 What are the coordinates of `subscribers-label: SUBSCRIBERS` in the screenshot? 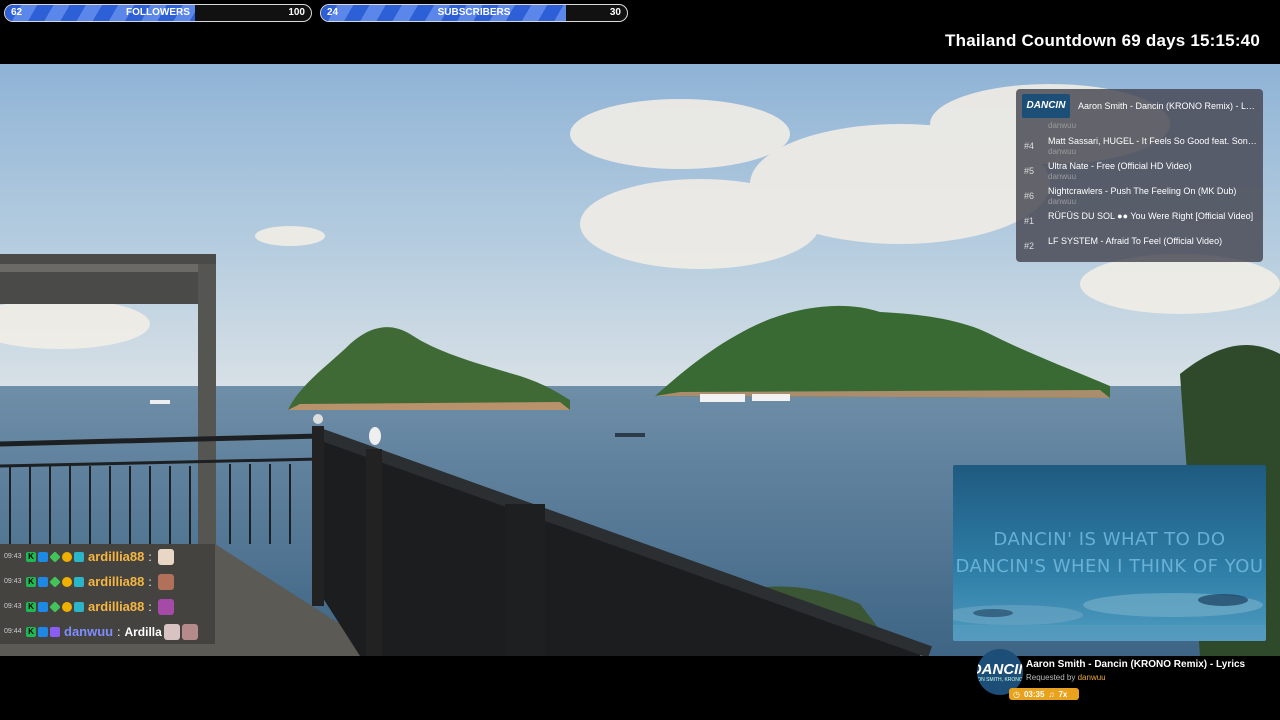 It's located at (474, 12).